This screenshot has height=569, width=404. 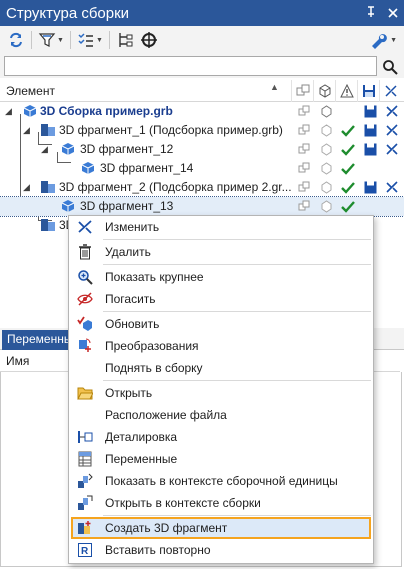 What do you see at coordinates (85, 40) in the screenshot?
I see `checklist-icon` at bounding box center [85, 40].